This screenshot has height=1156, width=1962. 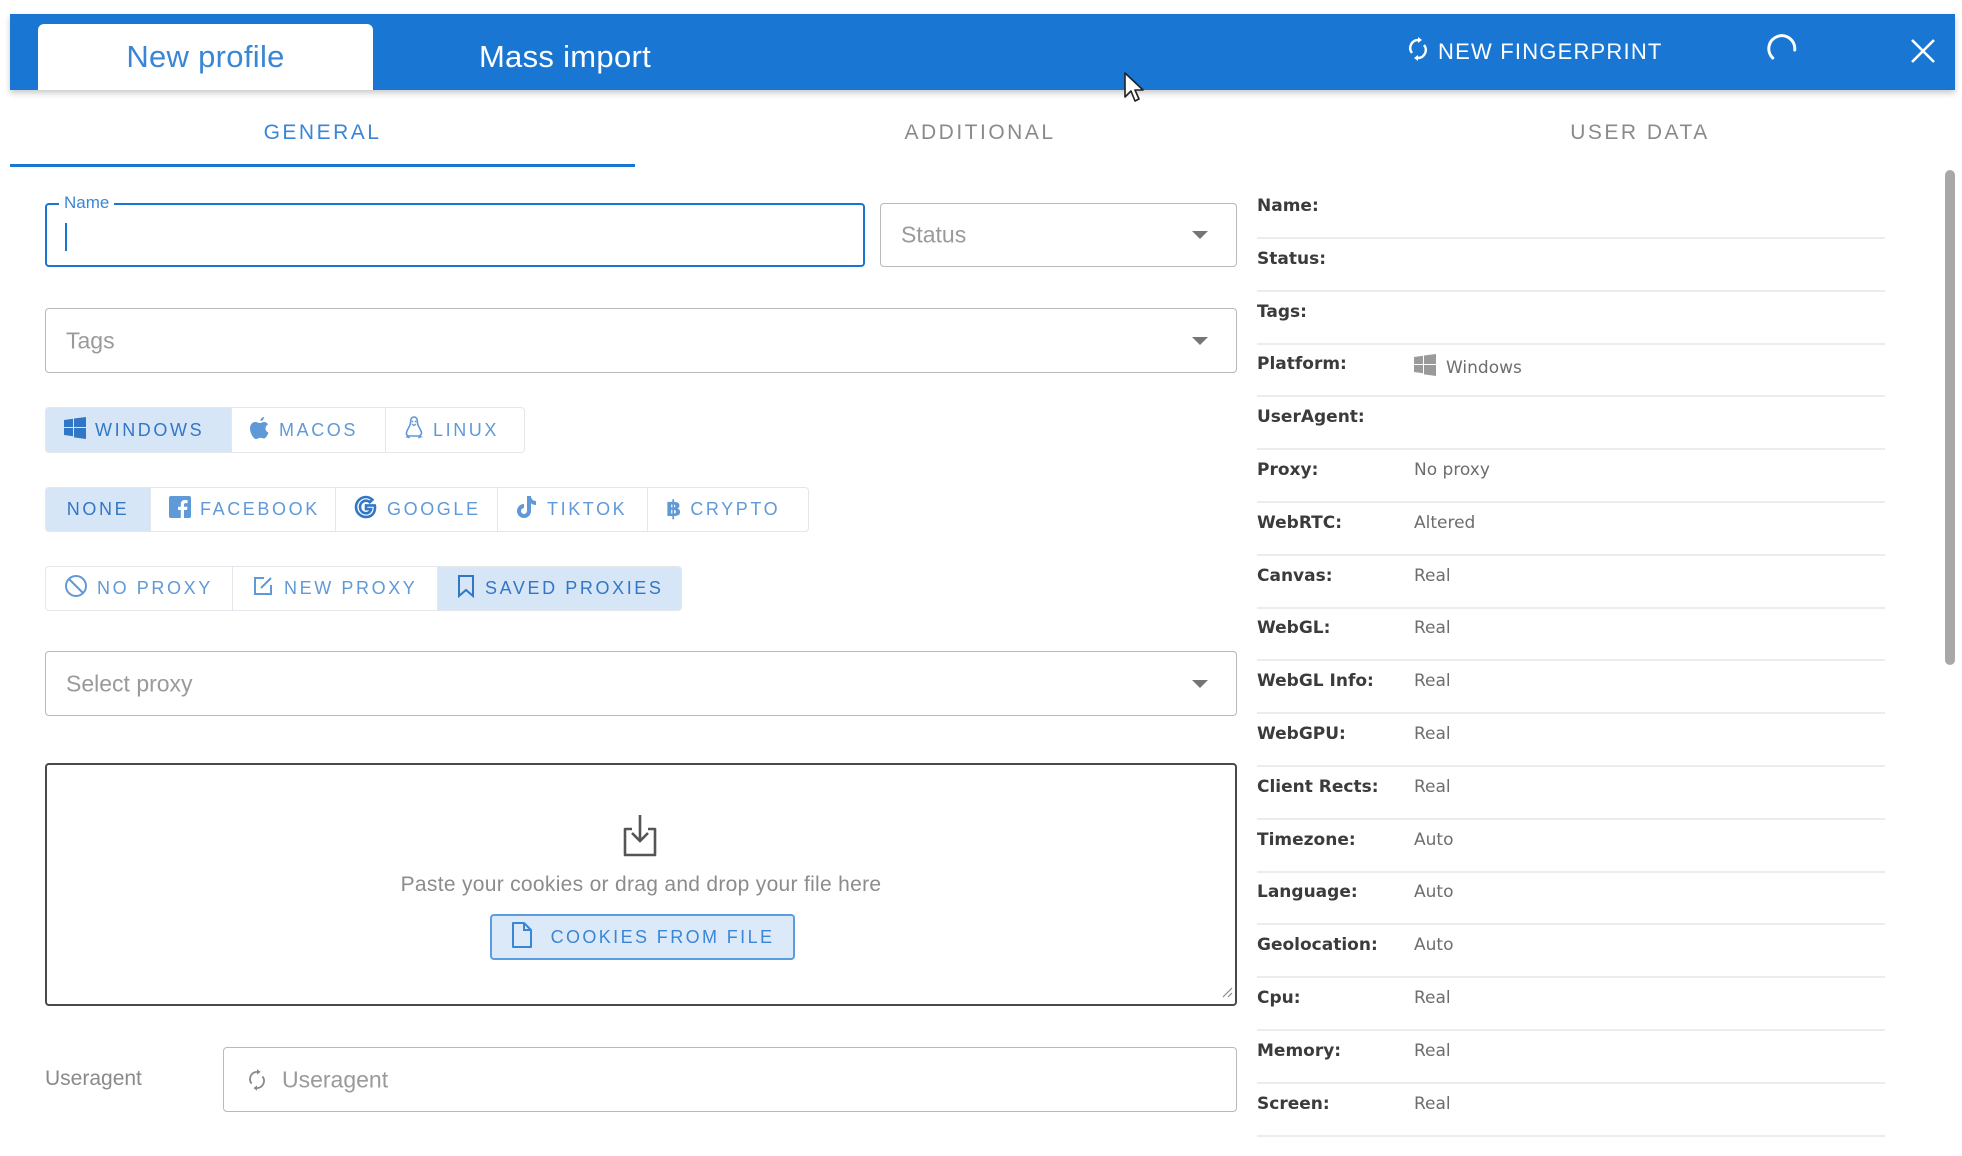 What do you see at coordinates (934, 234) in the screenshot?
I see `status-placeholder: Status` at bounding box center [934, 234].